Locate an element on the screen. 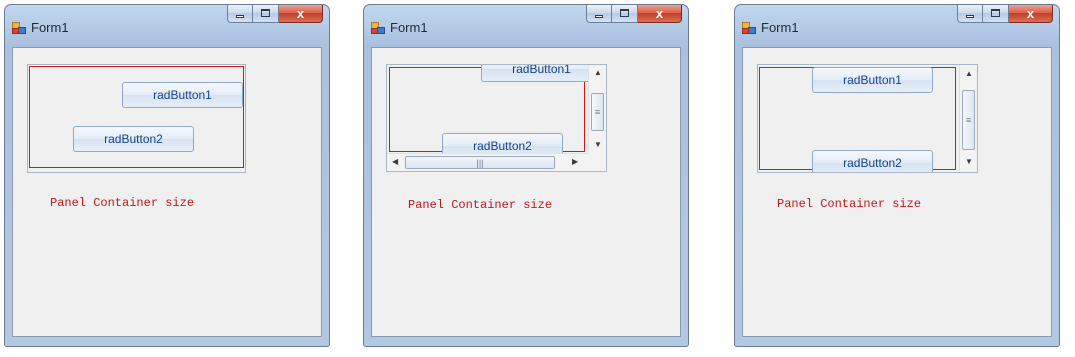 This screenshot has height=357, width=1075. scroll-left-arrow-icon: ◀ is located at coordinates (395, 162).